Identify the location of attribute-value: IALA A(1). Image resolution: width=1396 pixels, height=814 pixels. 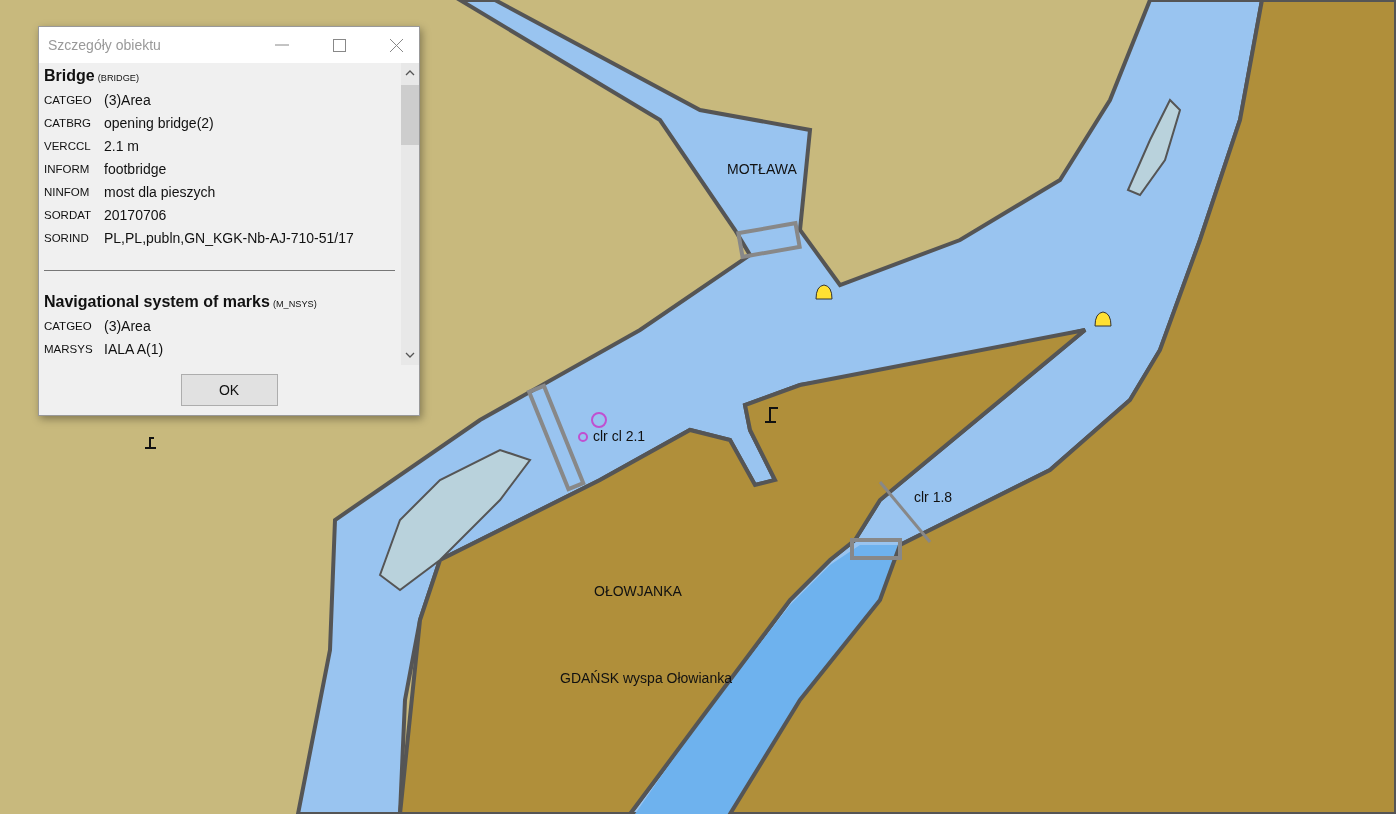
(134, 348).